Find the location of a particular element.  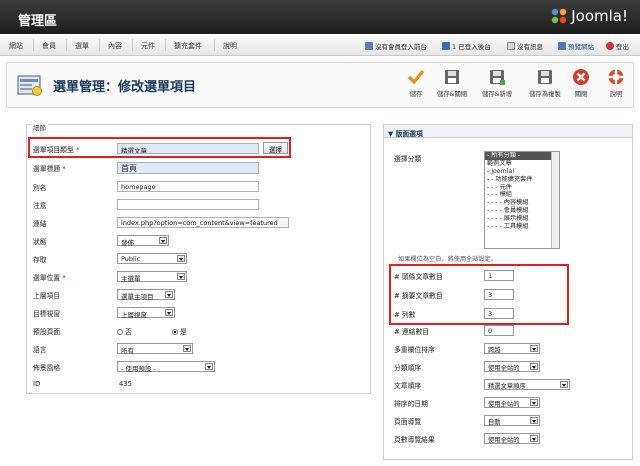

template-style-label: 佈景風格 is located at coordinates (47, 368).